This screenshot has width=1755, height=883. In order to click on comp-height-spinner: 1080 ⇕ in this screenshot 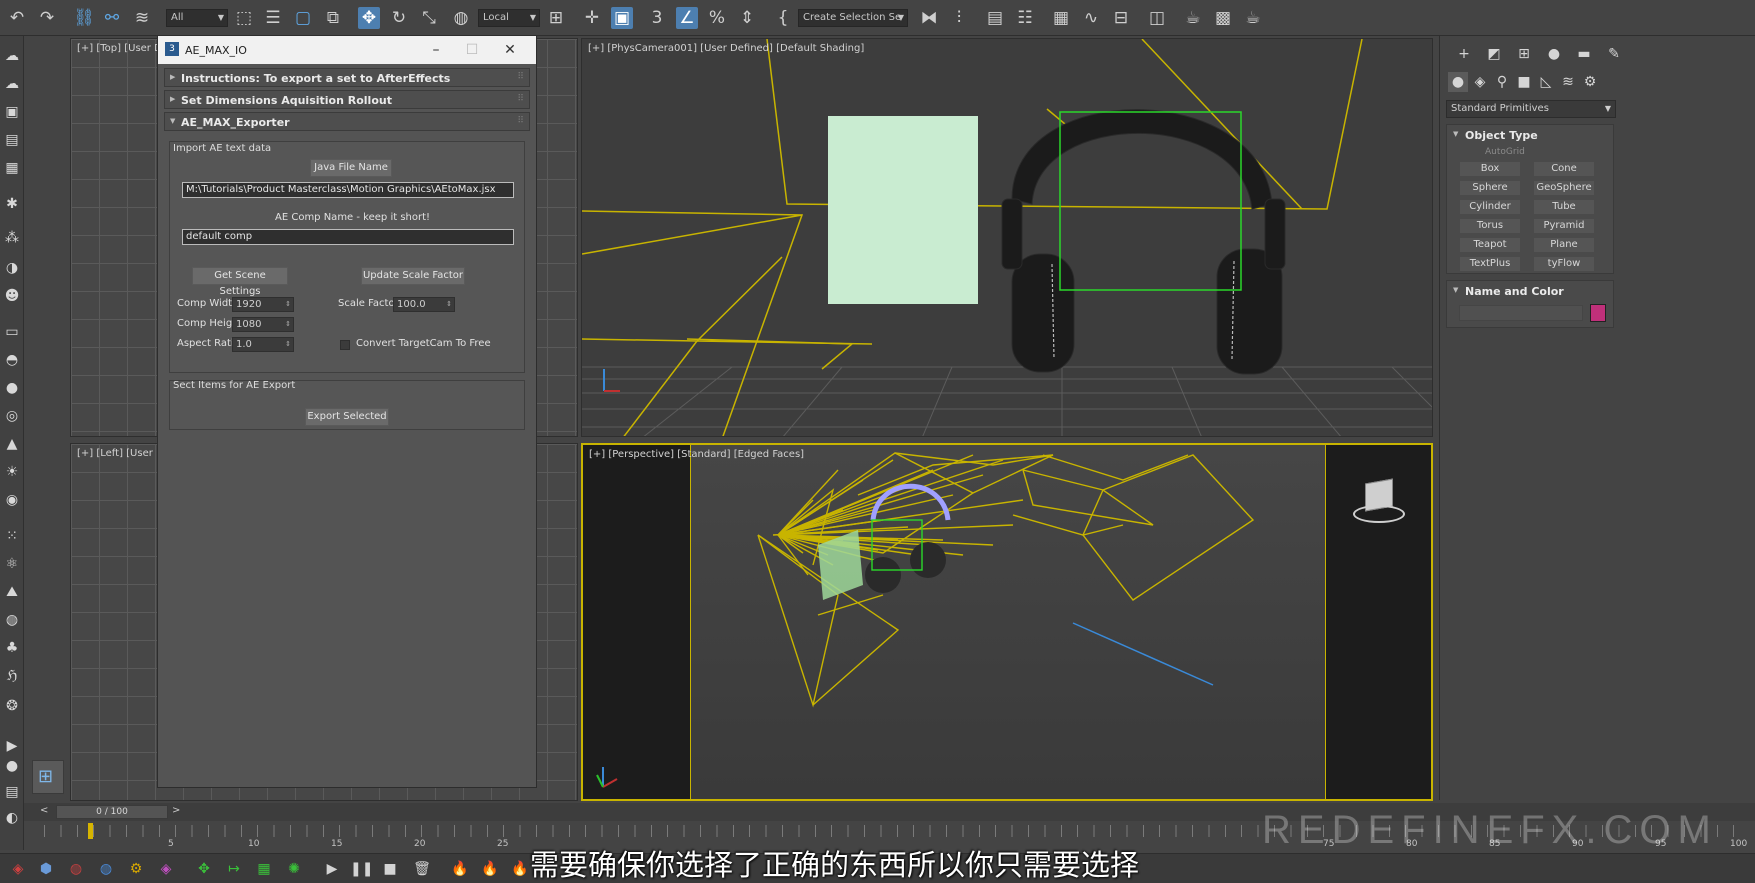, I will do `click(263, 324)`.